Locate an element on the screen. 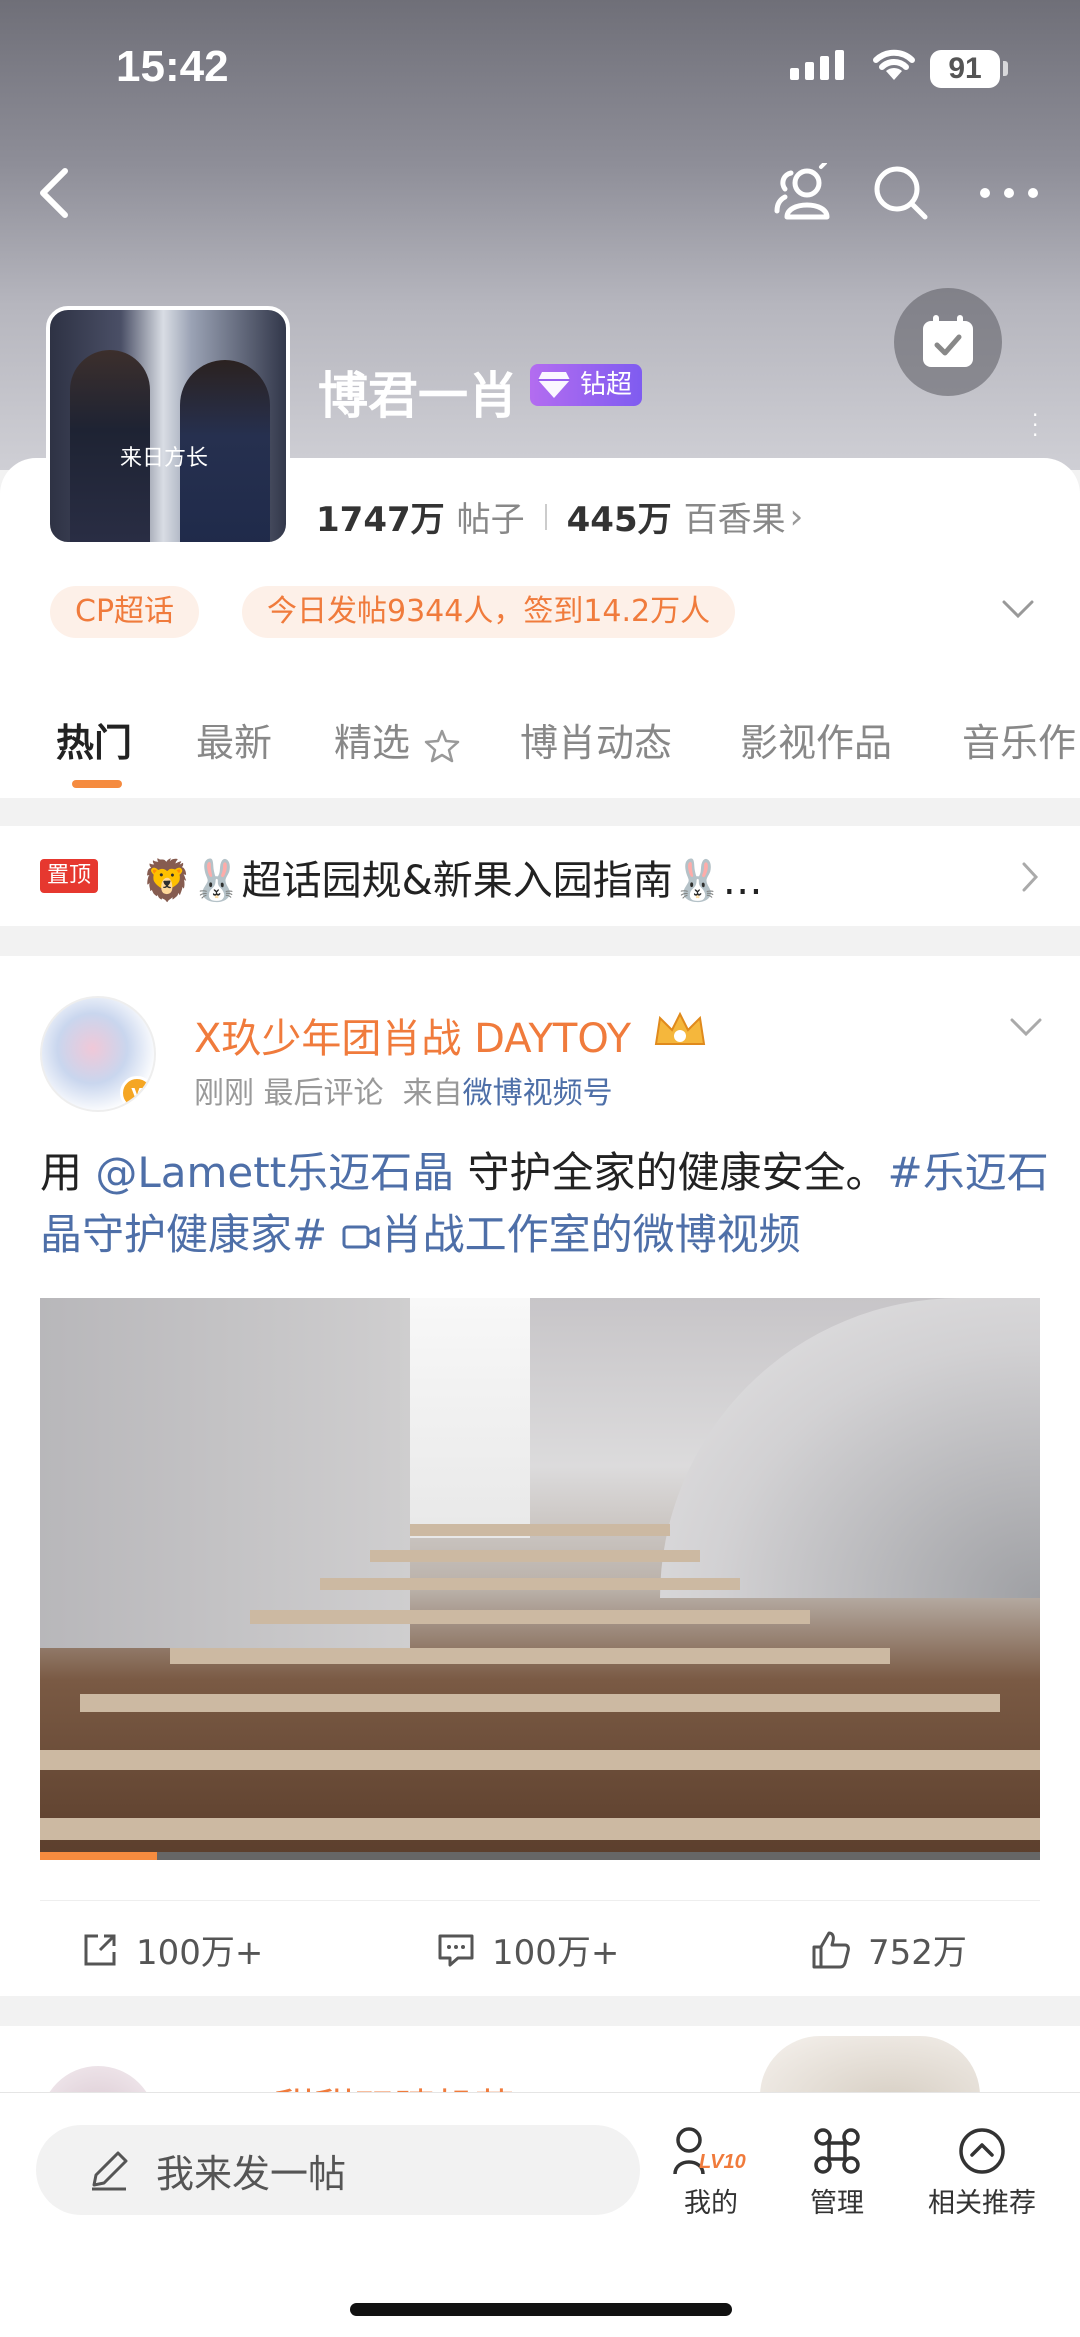 The height and width of the screenshot is (2337, 1080). more-horizontal-icon is located at coordinates (1009, 193).